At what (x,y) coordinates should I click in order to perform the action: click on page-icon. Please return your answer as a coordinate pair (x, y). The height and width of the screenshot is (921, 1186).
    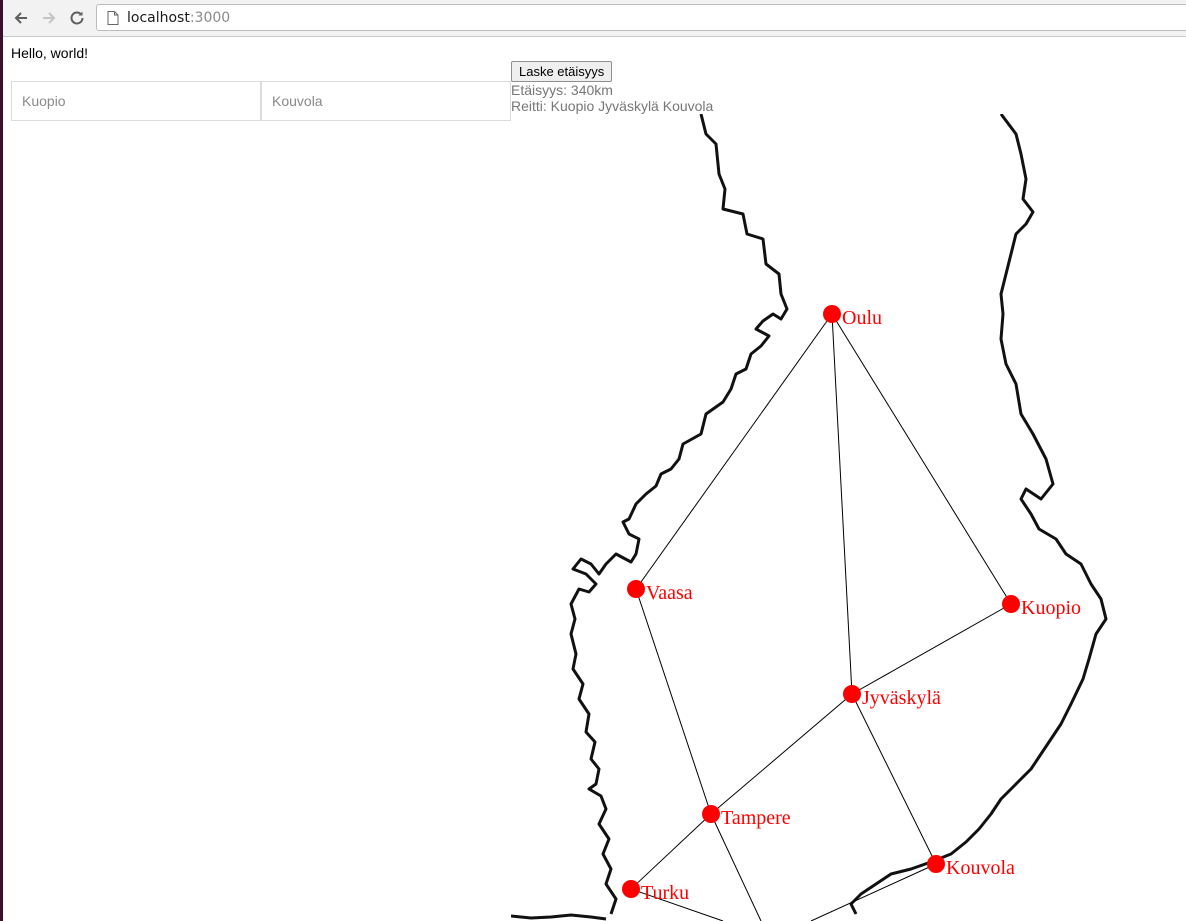
    Looking at the image, I should click on (113, 18).